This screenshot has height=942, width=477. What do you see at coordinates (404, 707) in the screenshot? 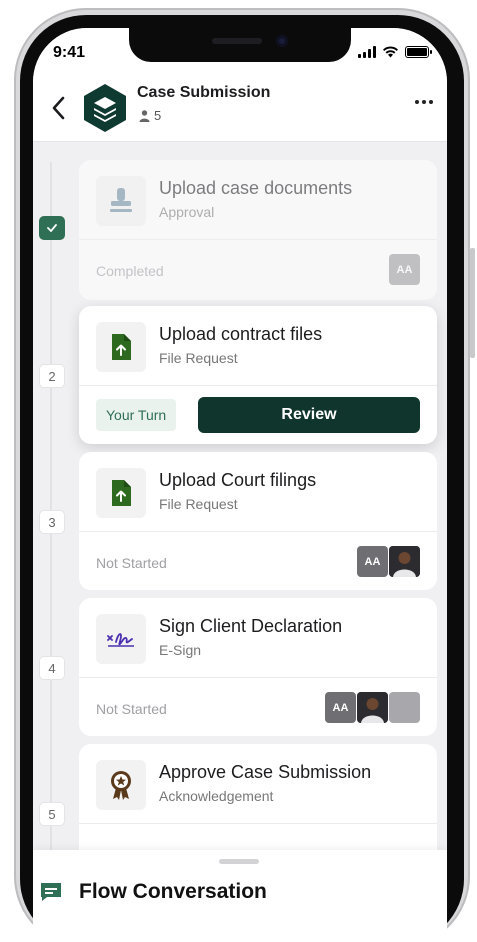
I see `avatar-placeholder` at bounding box center [404, 707].